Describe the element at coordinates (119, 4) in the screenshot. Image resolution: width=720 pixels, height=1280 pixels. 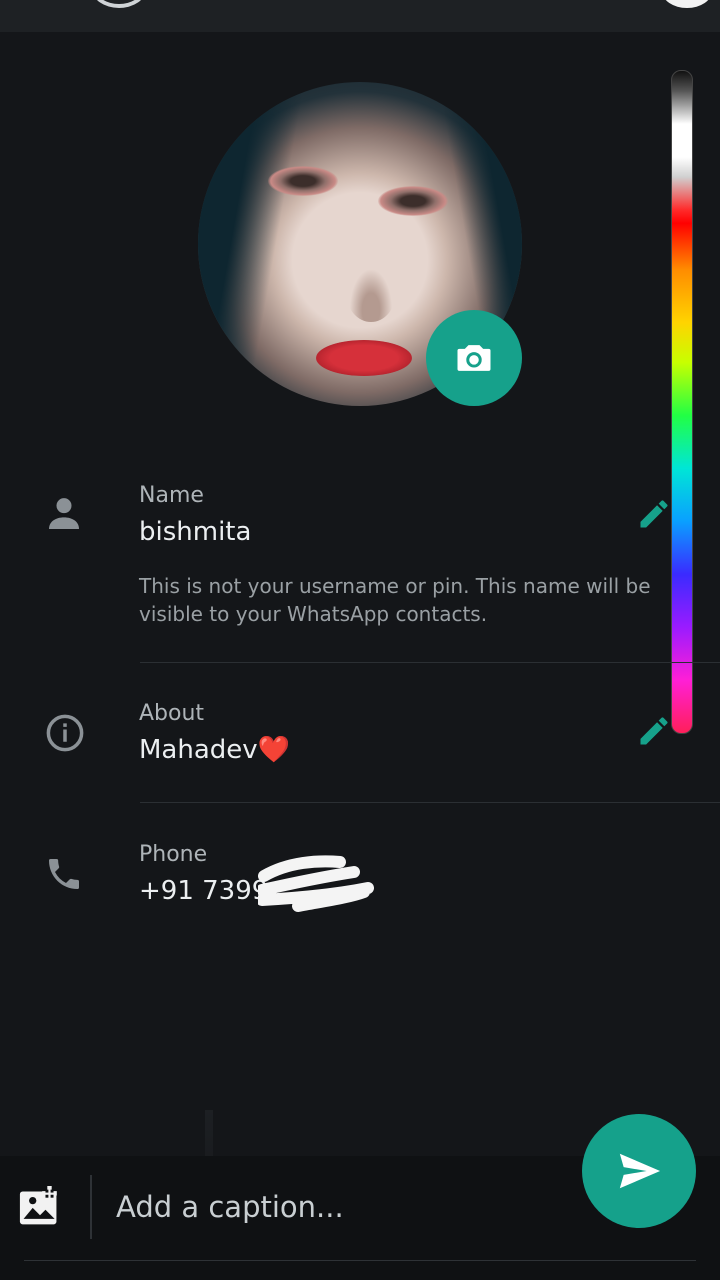
I see `back-arc` at that location.